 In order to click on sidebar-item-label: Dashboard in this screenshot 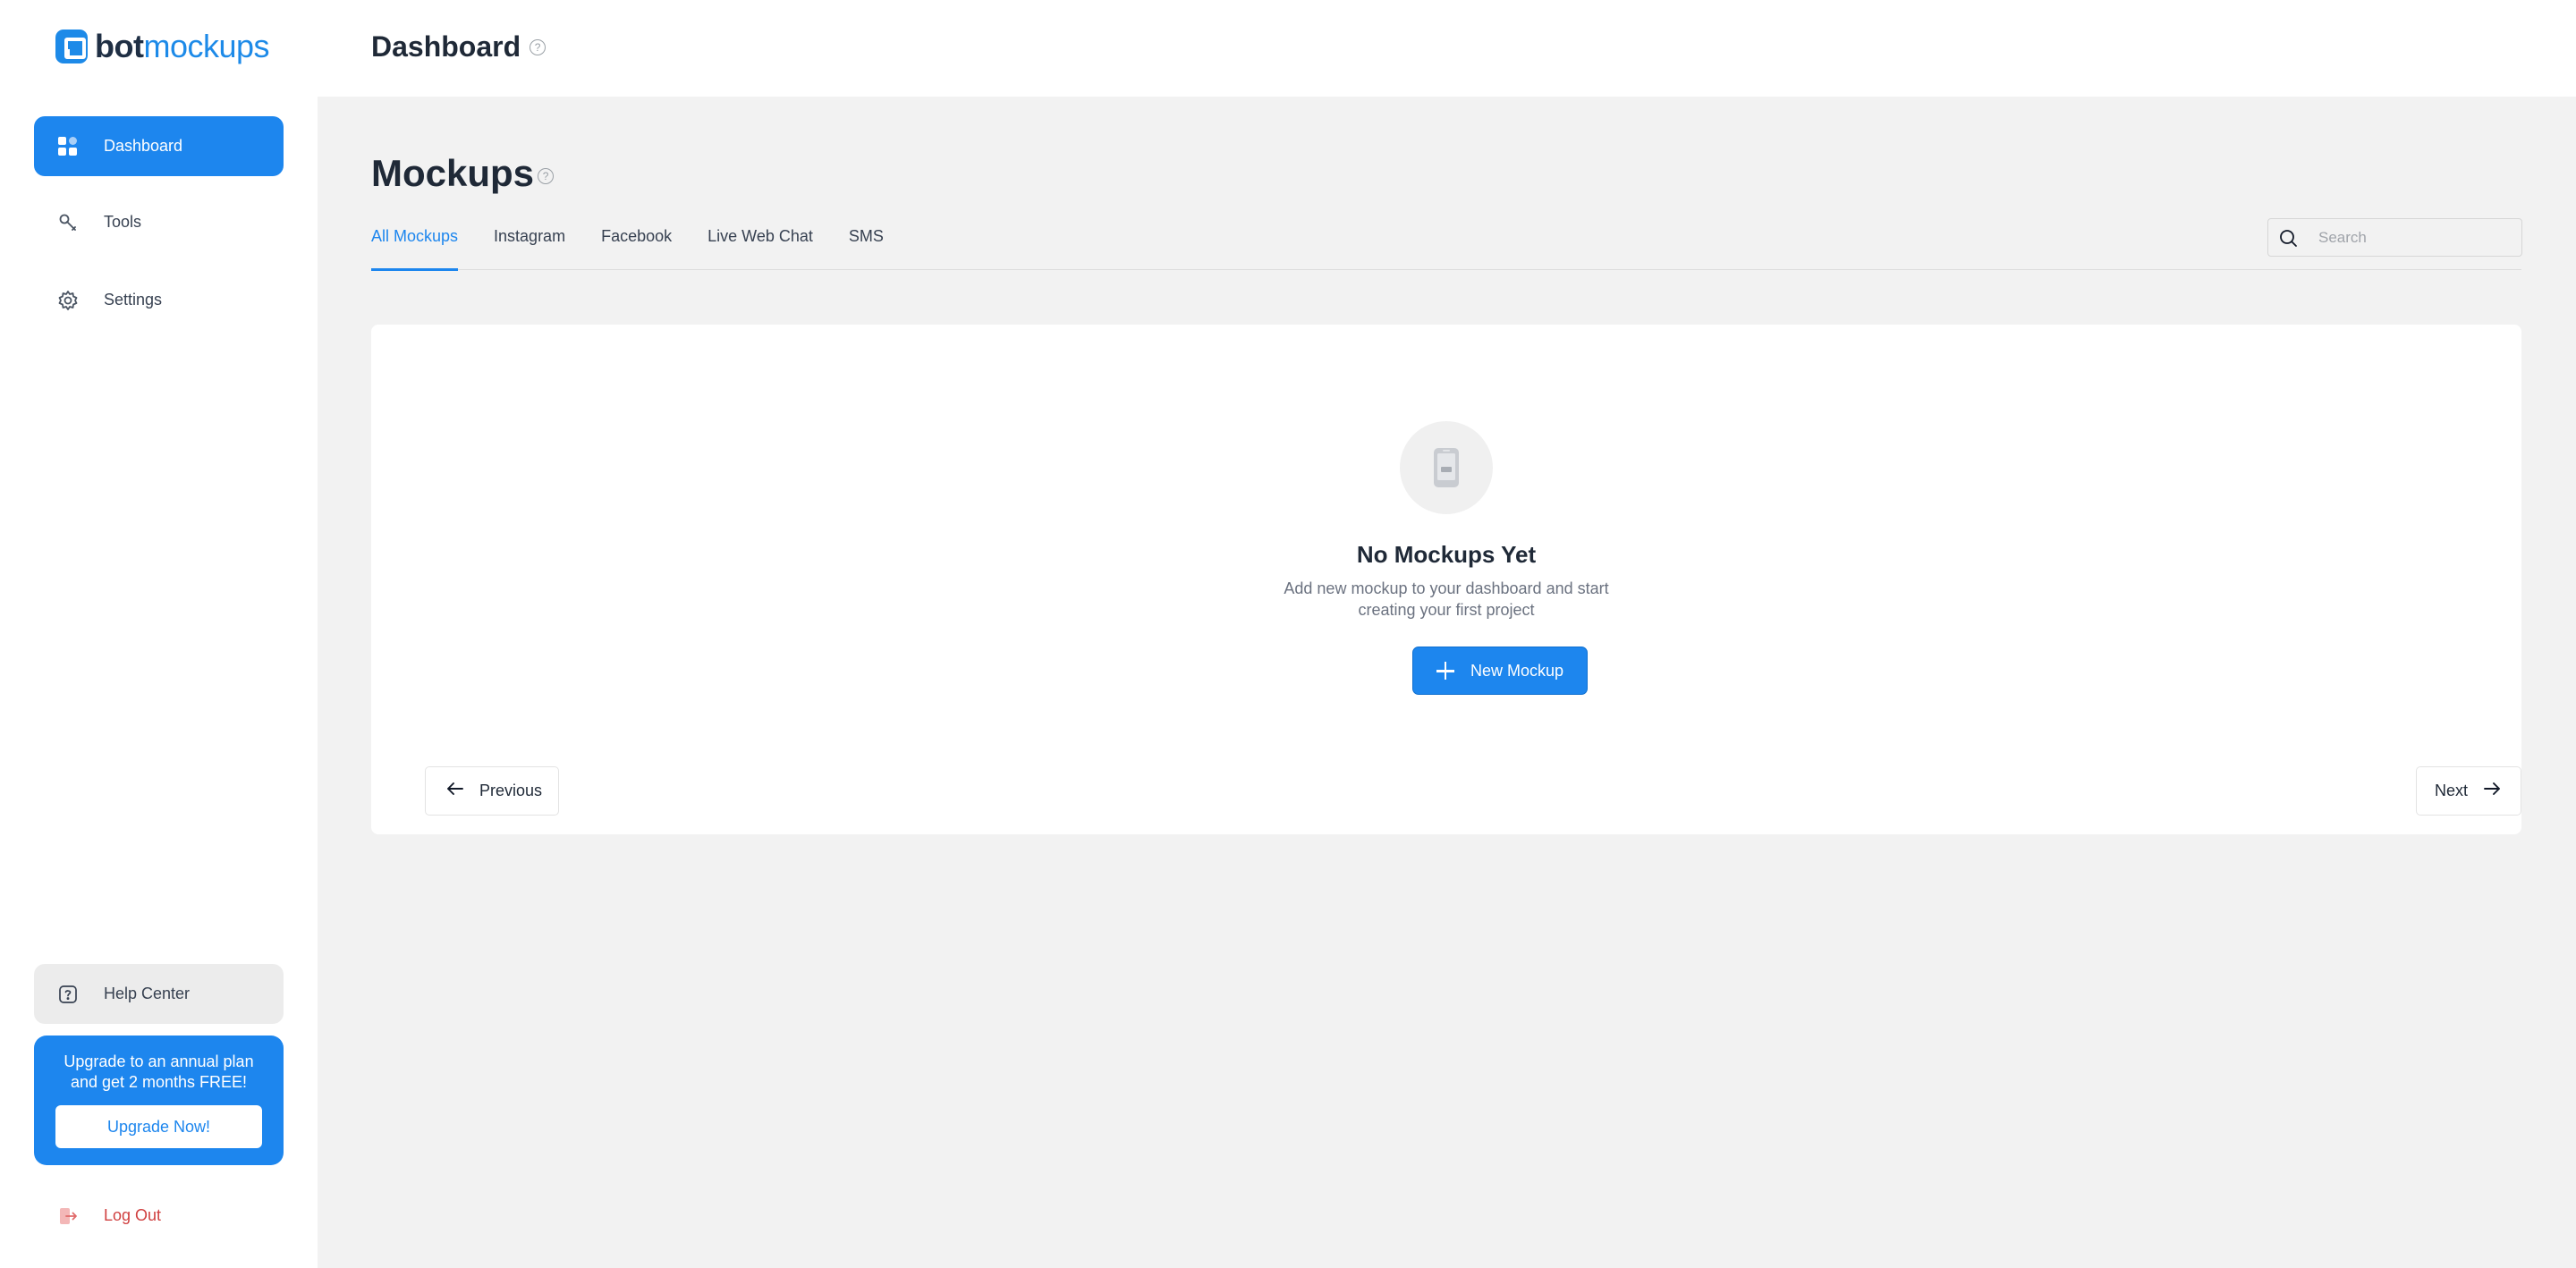, I will do `click(143, 146)`.